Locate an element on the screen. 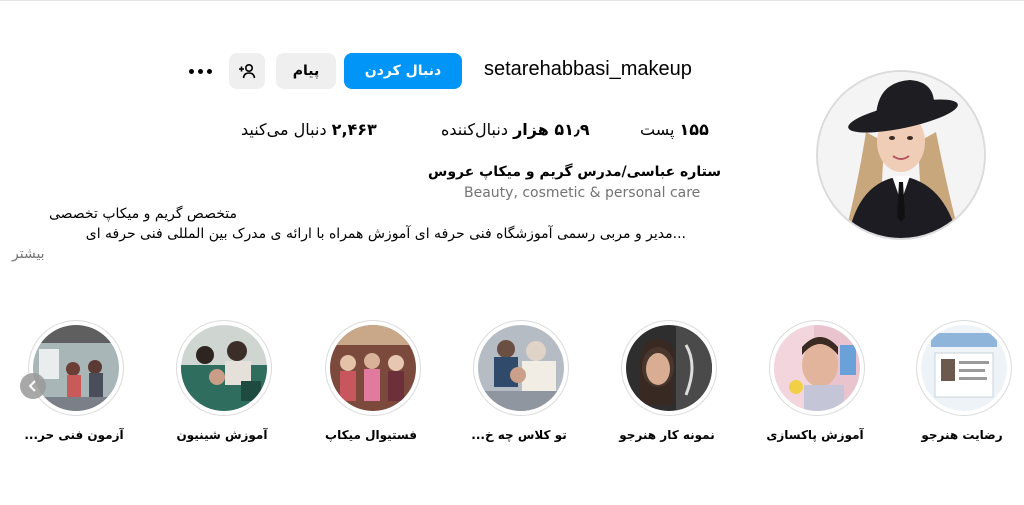 This screenshot has height=505, width=1024. highlight-item: آموزش پاکسازی is located at coordinates (815, 385).